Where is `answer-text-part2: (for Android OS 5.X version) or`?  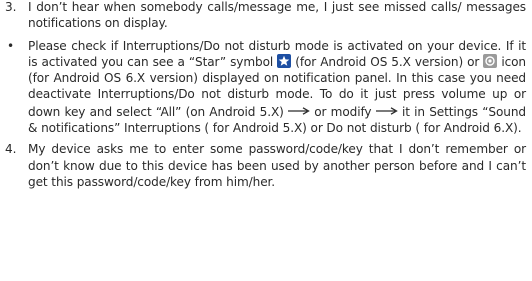
answer-text-part2: (for Android OS 5.X version) or is located at coordinates (387, 61).